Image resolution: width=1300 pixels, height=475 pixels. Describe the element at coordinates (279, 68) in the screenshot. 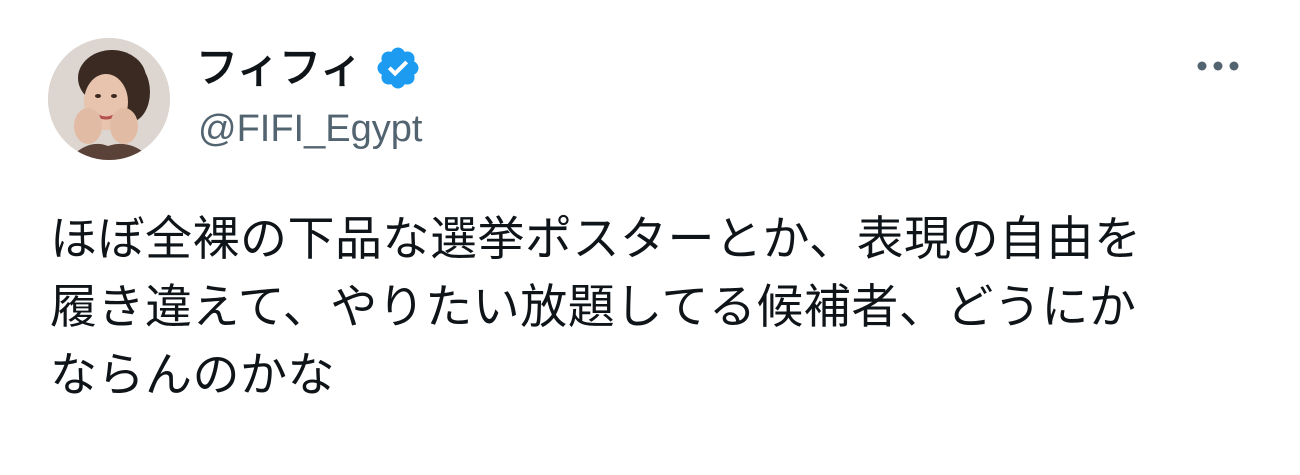

I see `display-name: フィフィ` at that location.